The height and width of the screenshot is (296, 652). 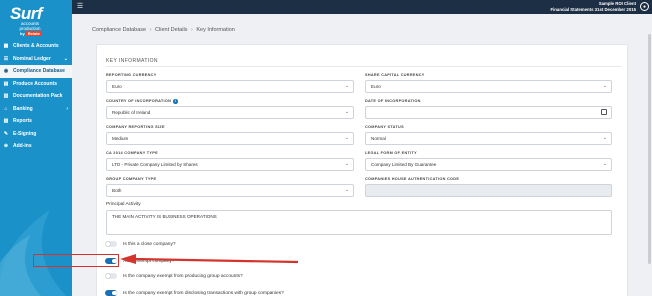 I want to click on annotation-arrow, so click(x=209, y=259).